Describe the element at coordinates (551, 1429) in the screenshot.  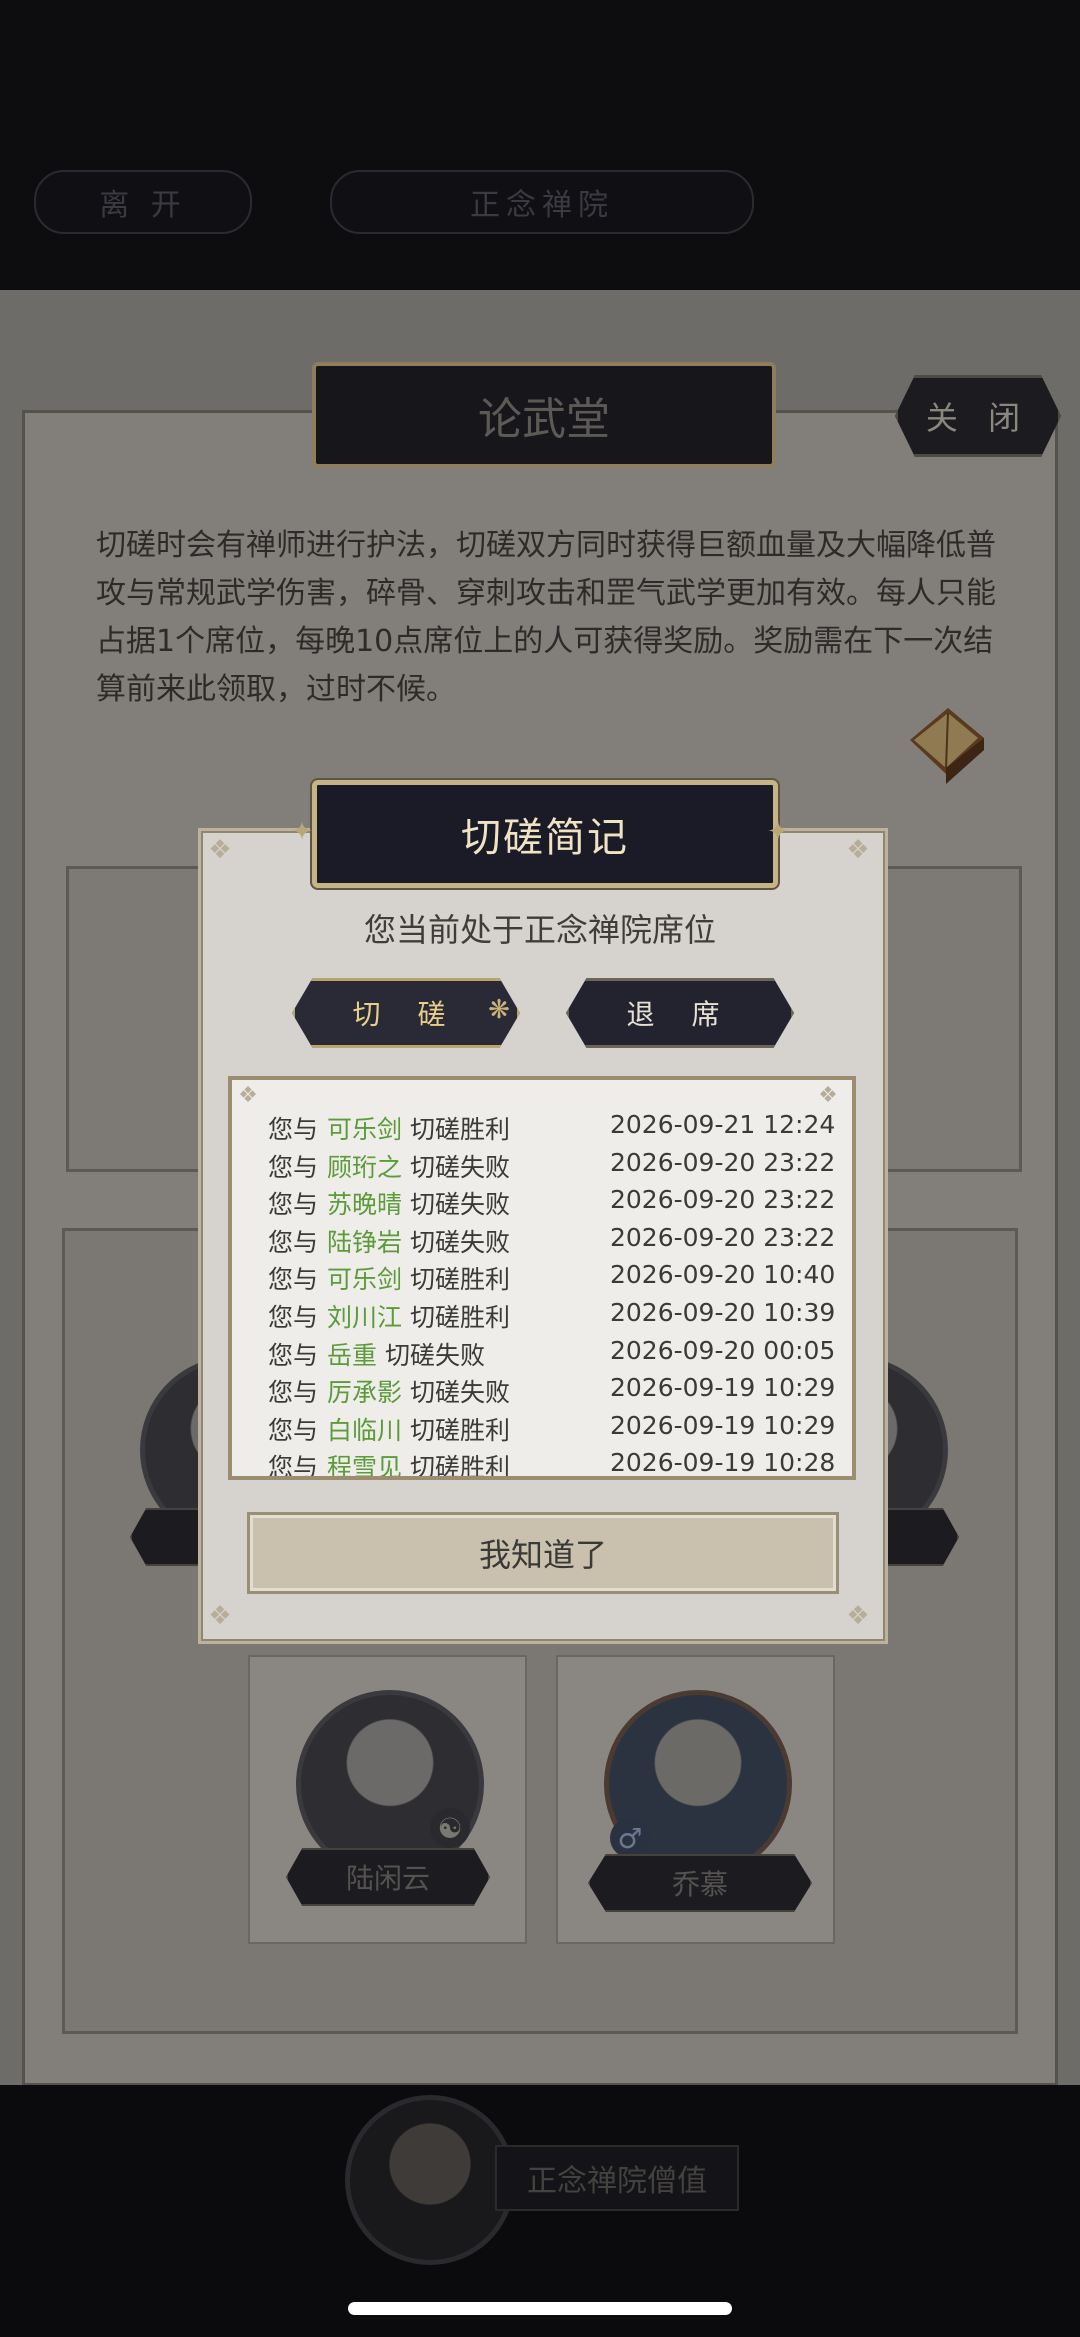
I see `list-item: 您与 白临川 切磋胜利 2026-09-19 10:29` at that location.